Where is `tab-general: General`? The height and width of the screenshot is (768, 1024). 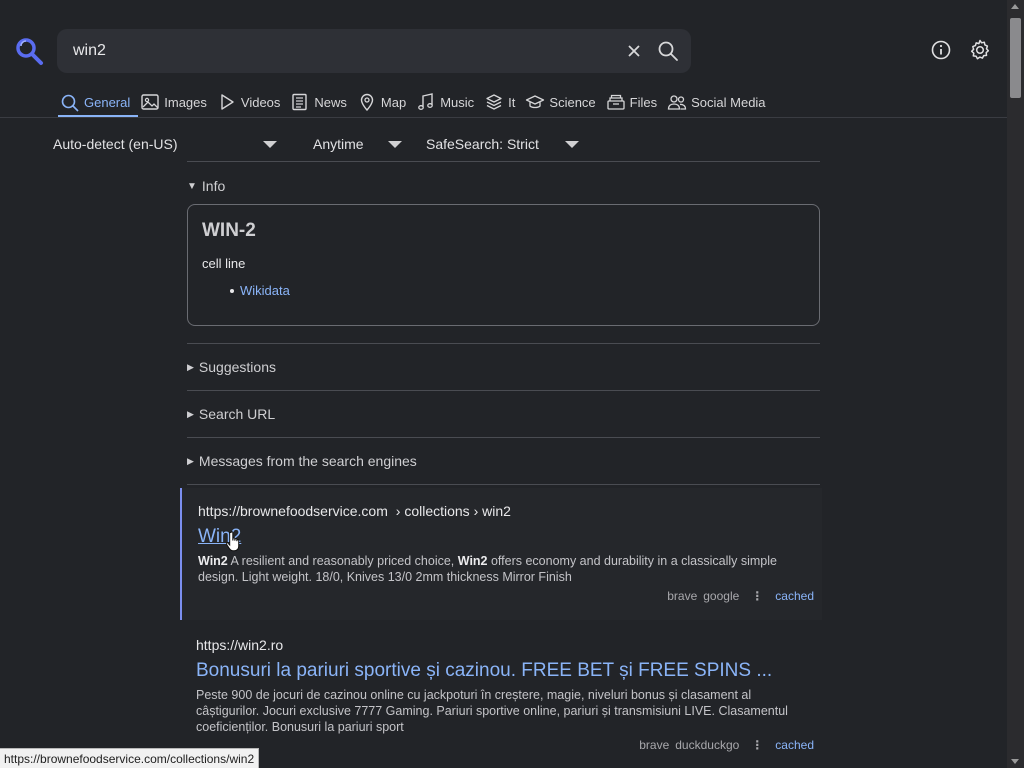 tab-general: General is located at coordinates (98, 103).